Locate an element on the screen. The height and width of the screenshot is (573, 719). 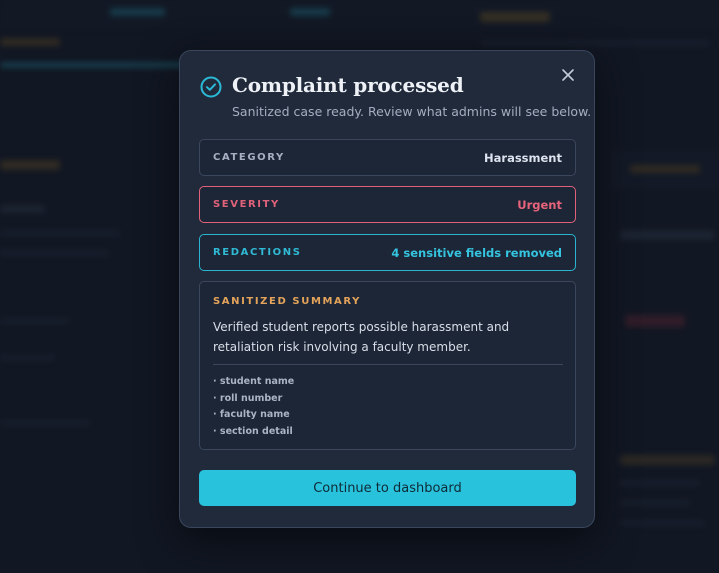
severity-field: SEVERITY Urgent is located at coordinates (387, 204).